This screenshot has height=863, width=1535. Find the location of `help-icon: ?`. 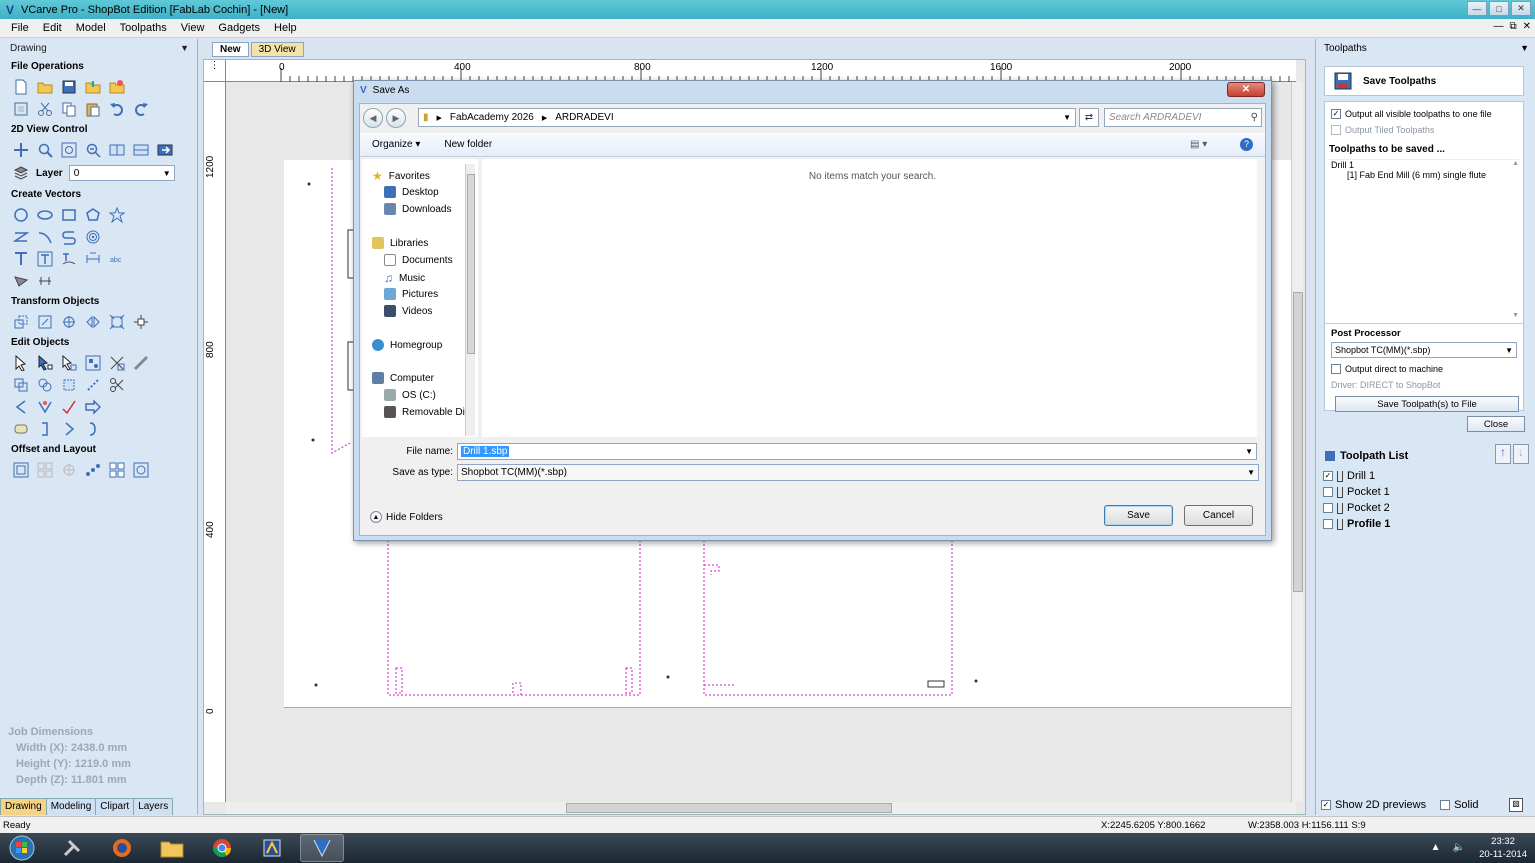

help-icon: ? is located at coordinates (1246, 144).